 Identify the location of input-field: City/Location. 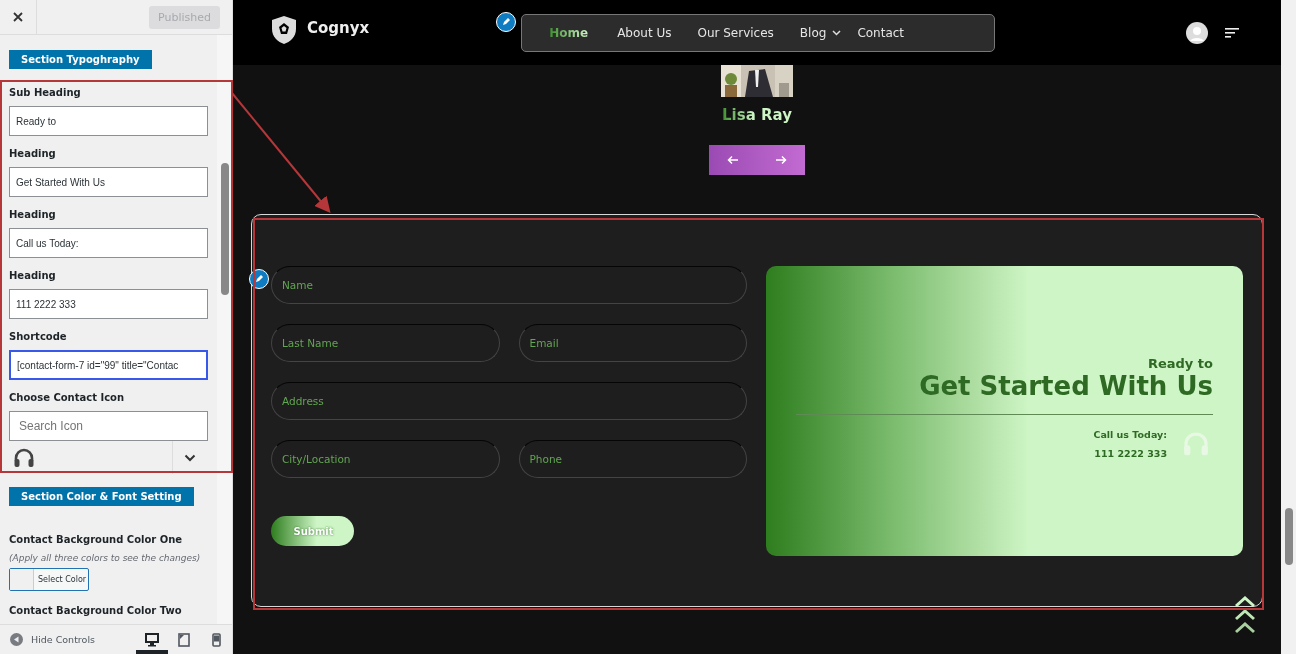
(385, 459).